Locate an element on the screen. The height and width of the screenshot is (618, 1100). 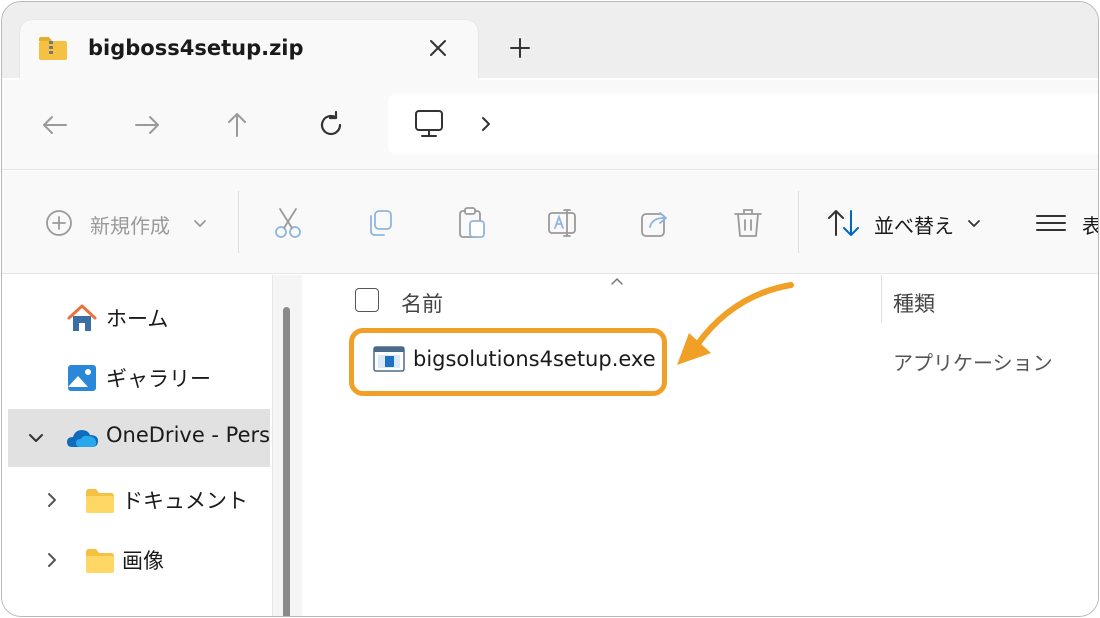
new-button: 新規作成 is located at coordinates (130, 224).